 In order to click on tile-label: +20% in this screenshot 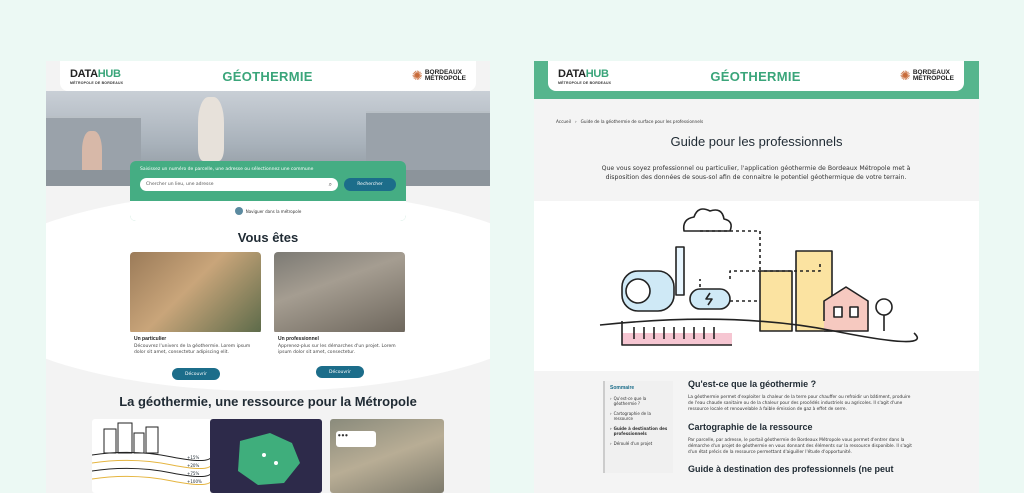, I will do `click(193, 465)`.